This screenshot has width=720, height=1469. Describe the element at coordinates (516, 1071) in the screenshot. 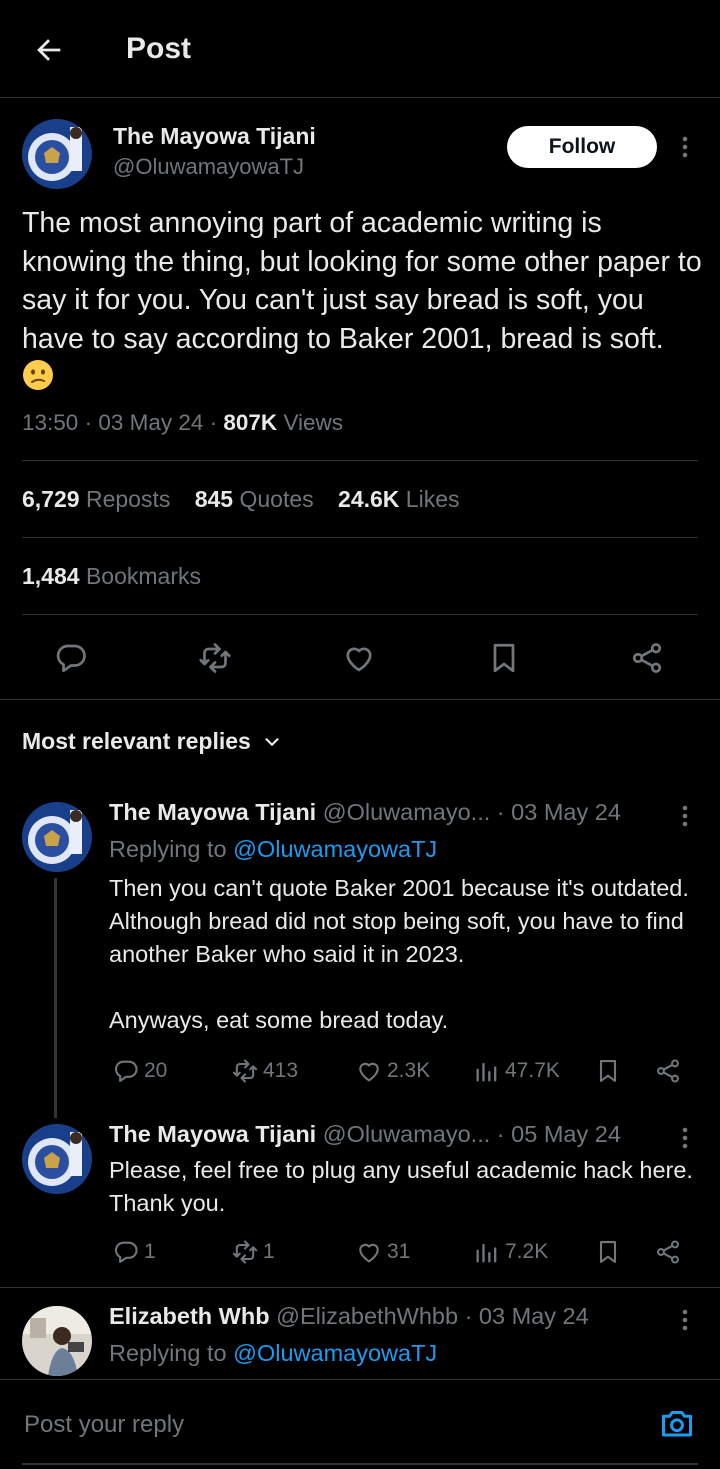

I see `views-count: 47.7K` at that location.